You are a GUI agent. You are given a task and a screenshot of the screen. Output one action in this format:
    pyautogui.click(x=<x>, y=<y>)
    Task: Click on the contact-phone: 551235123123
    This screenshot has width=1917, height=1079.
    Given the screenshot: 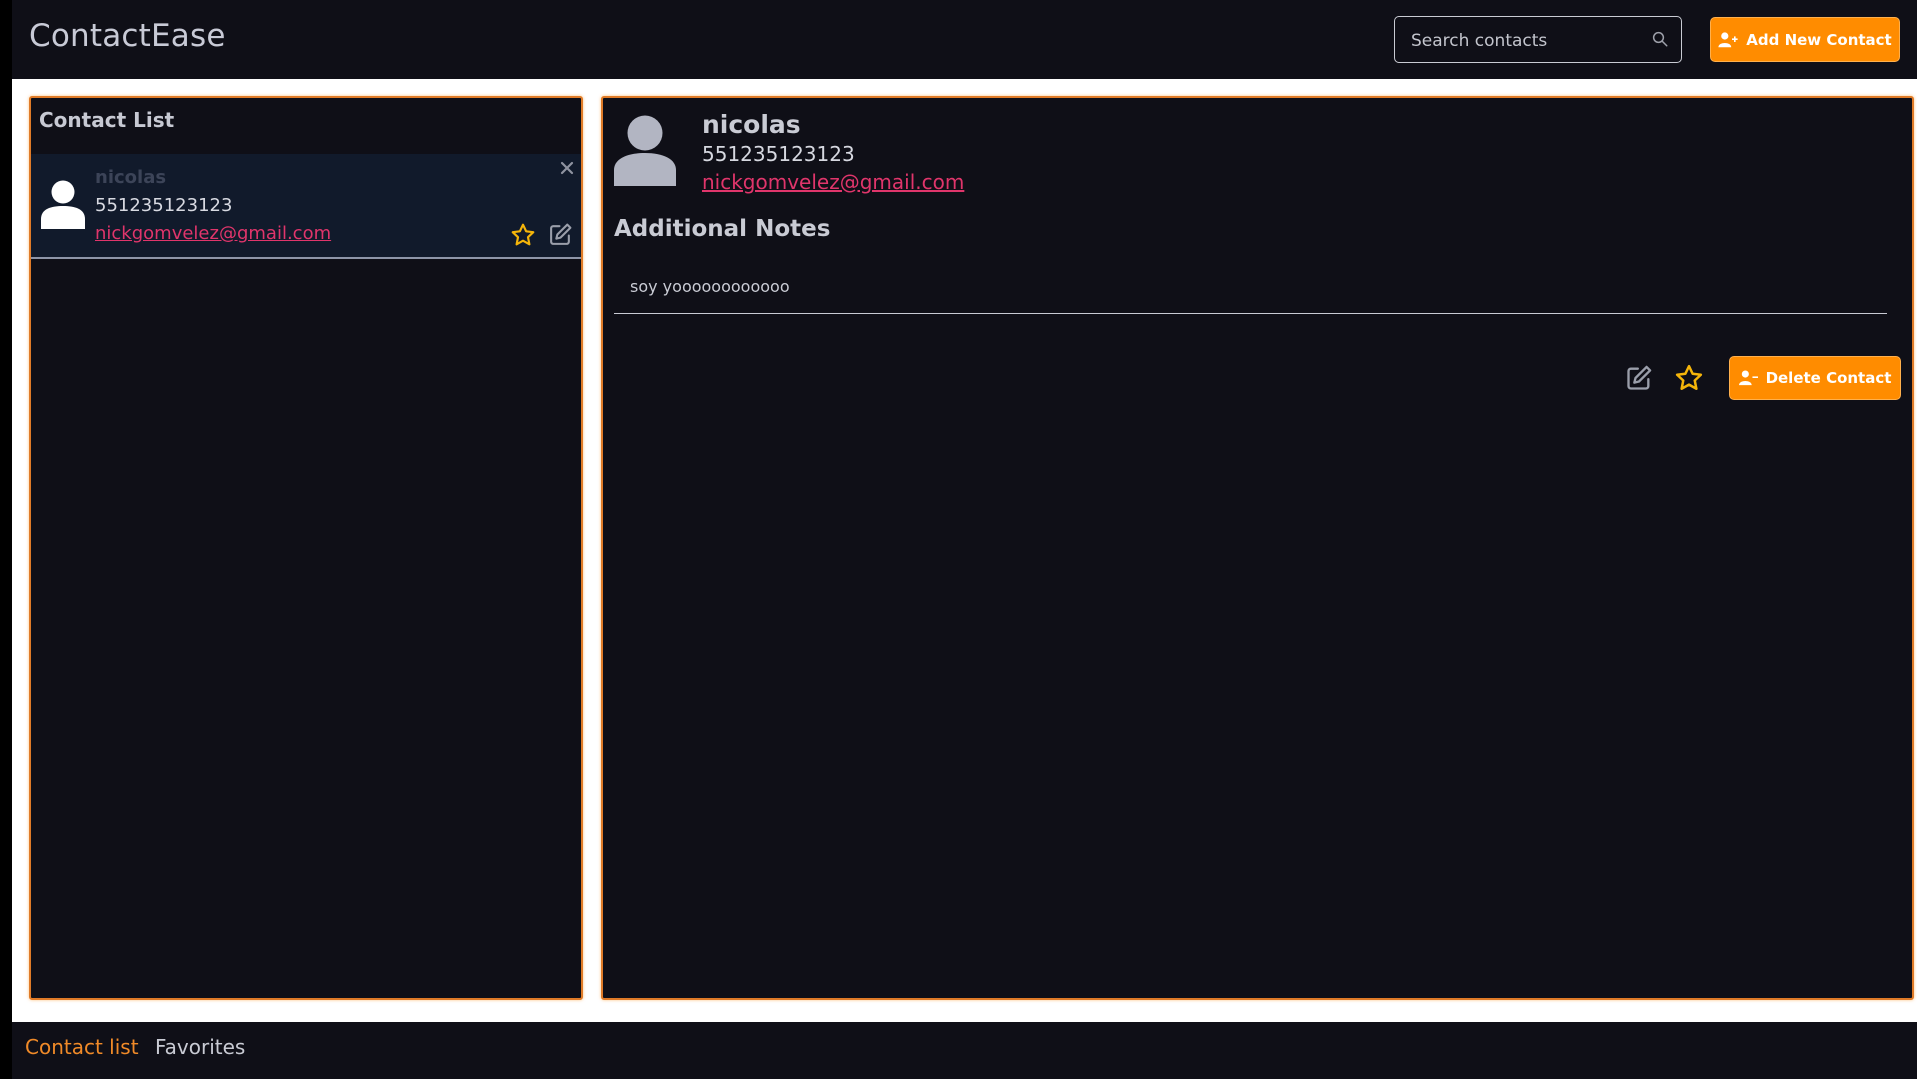 What is the action you would take?
    pyautogui.click(x=164, y=205)
    